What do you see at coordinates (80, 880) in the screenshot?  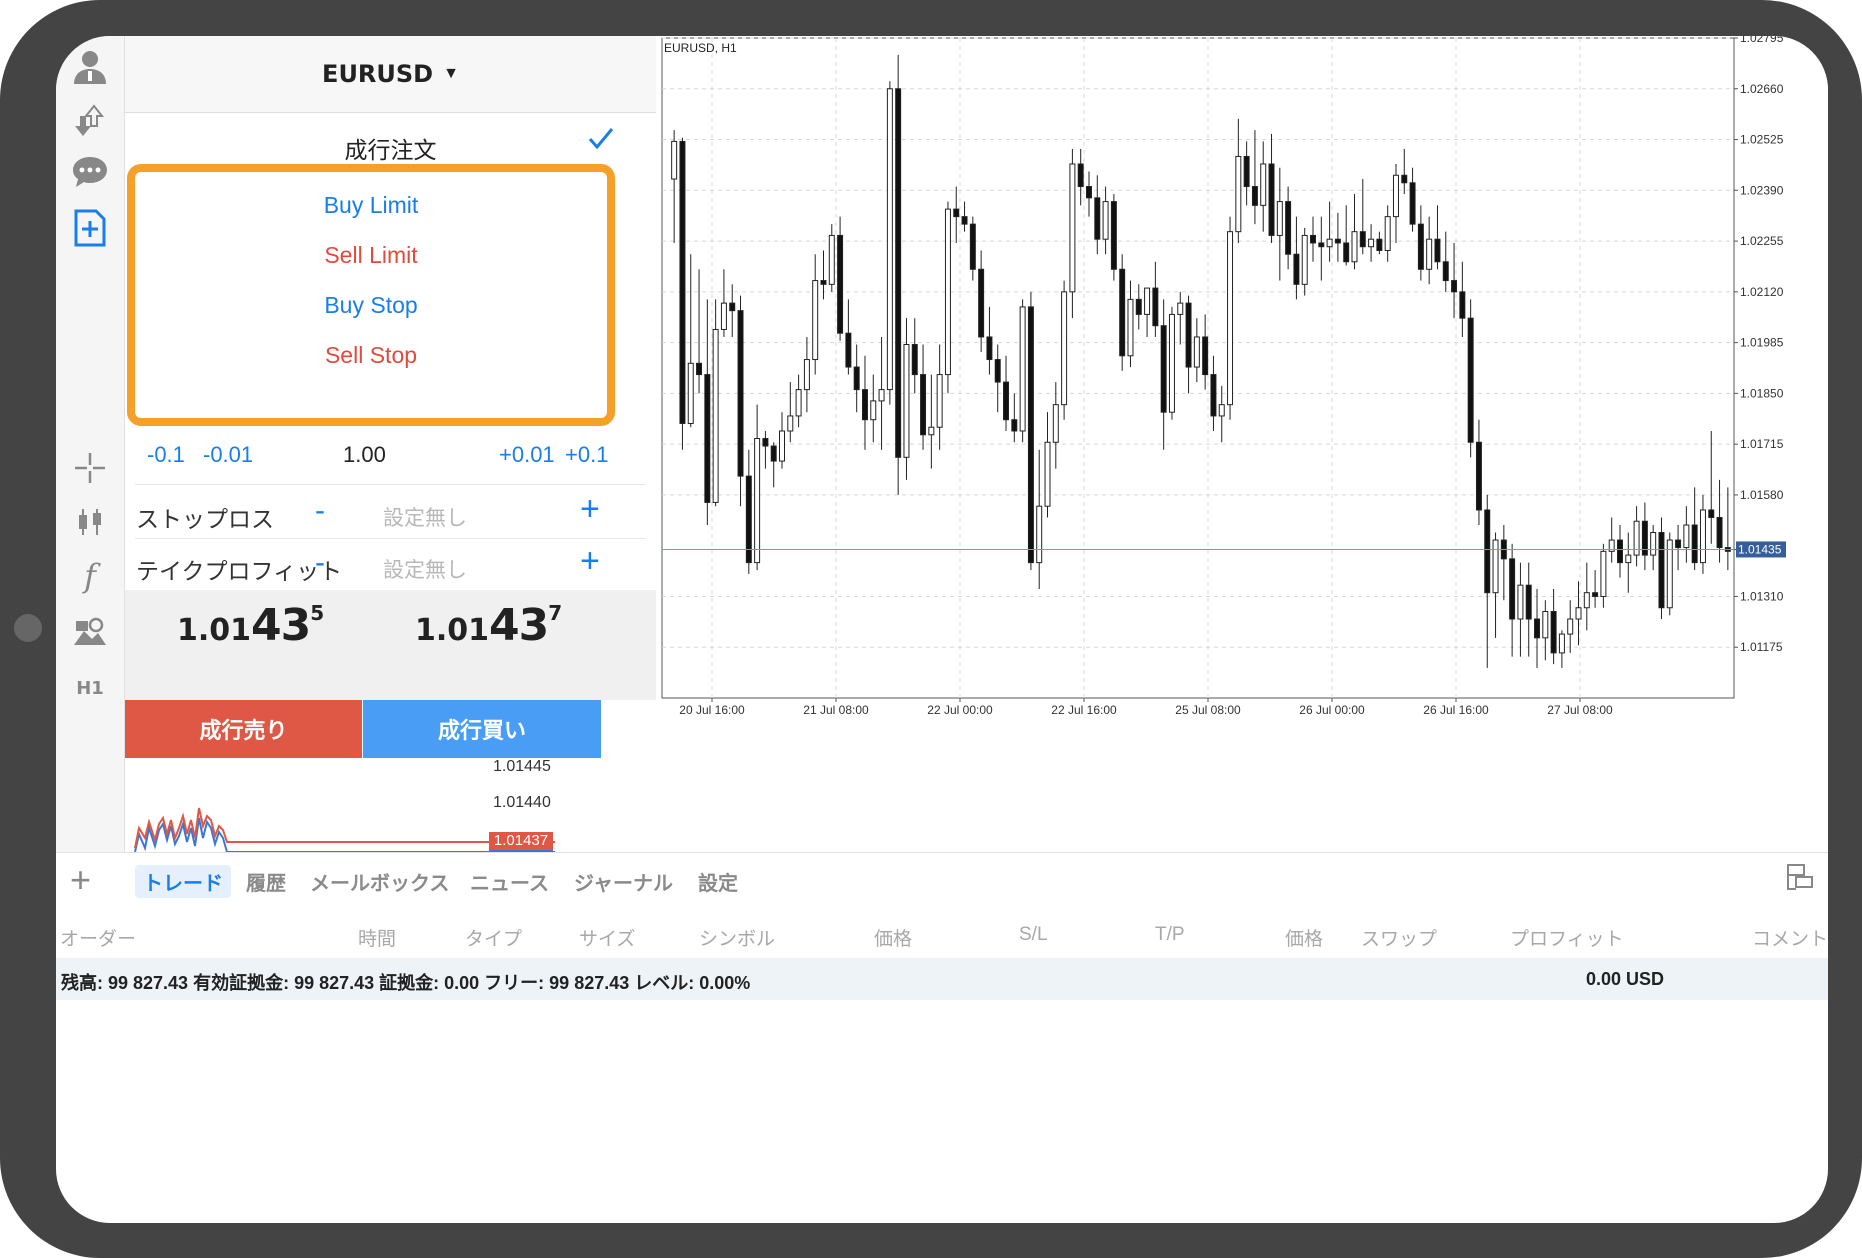 I see `add-icon: +` at bounding box center [80, 880].